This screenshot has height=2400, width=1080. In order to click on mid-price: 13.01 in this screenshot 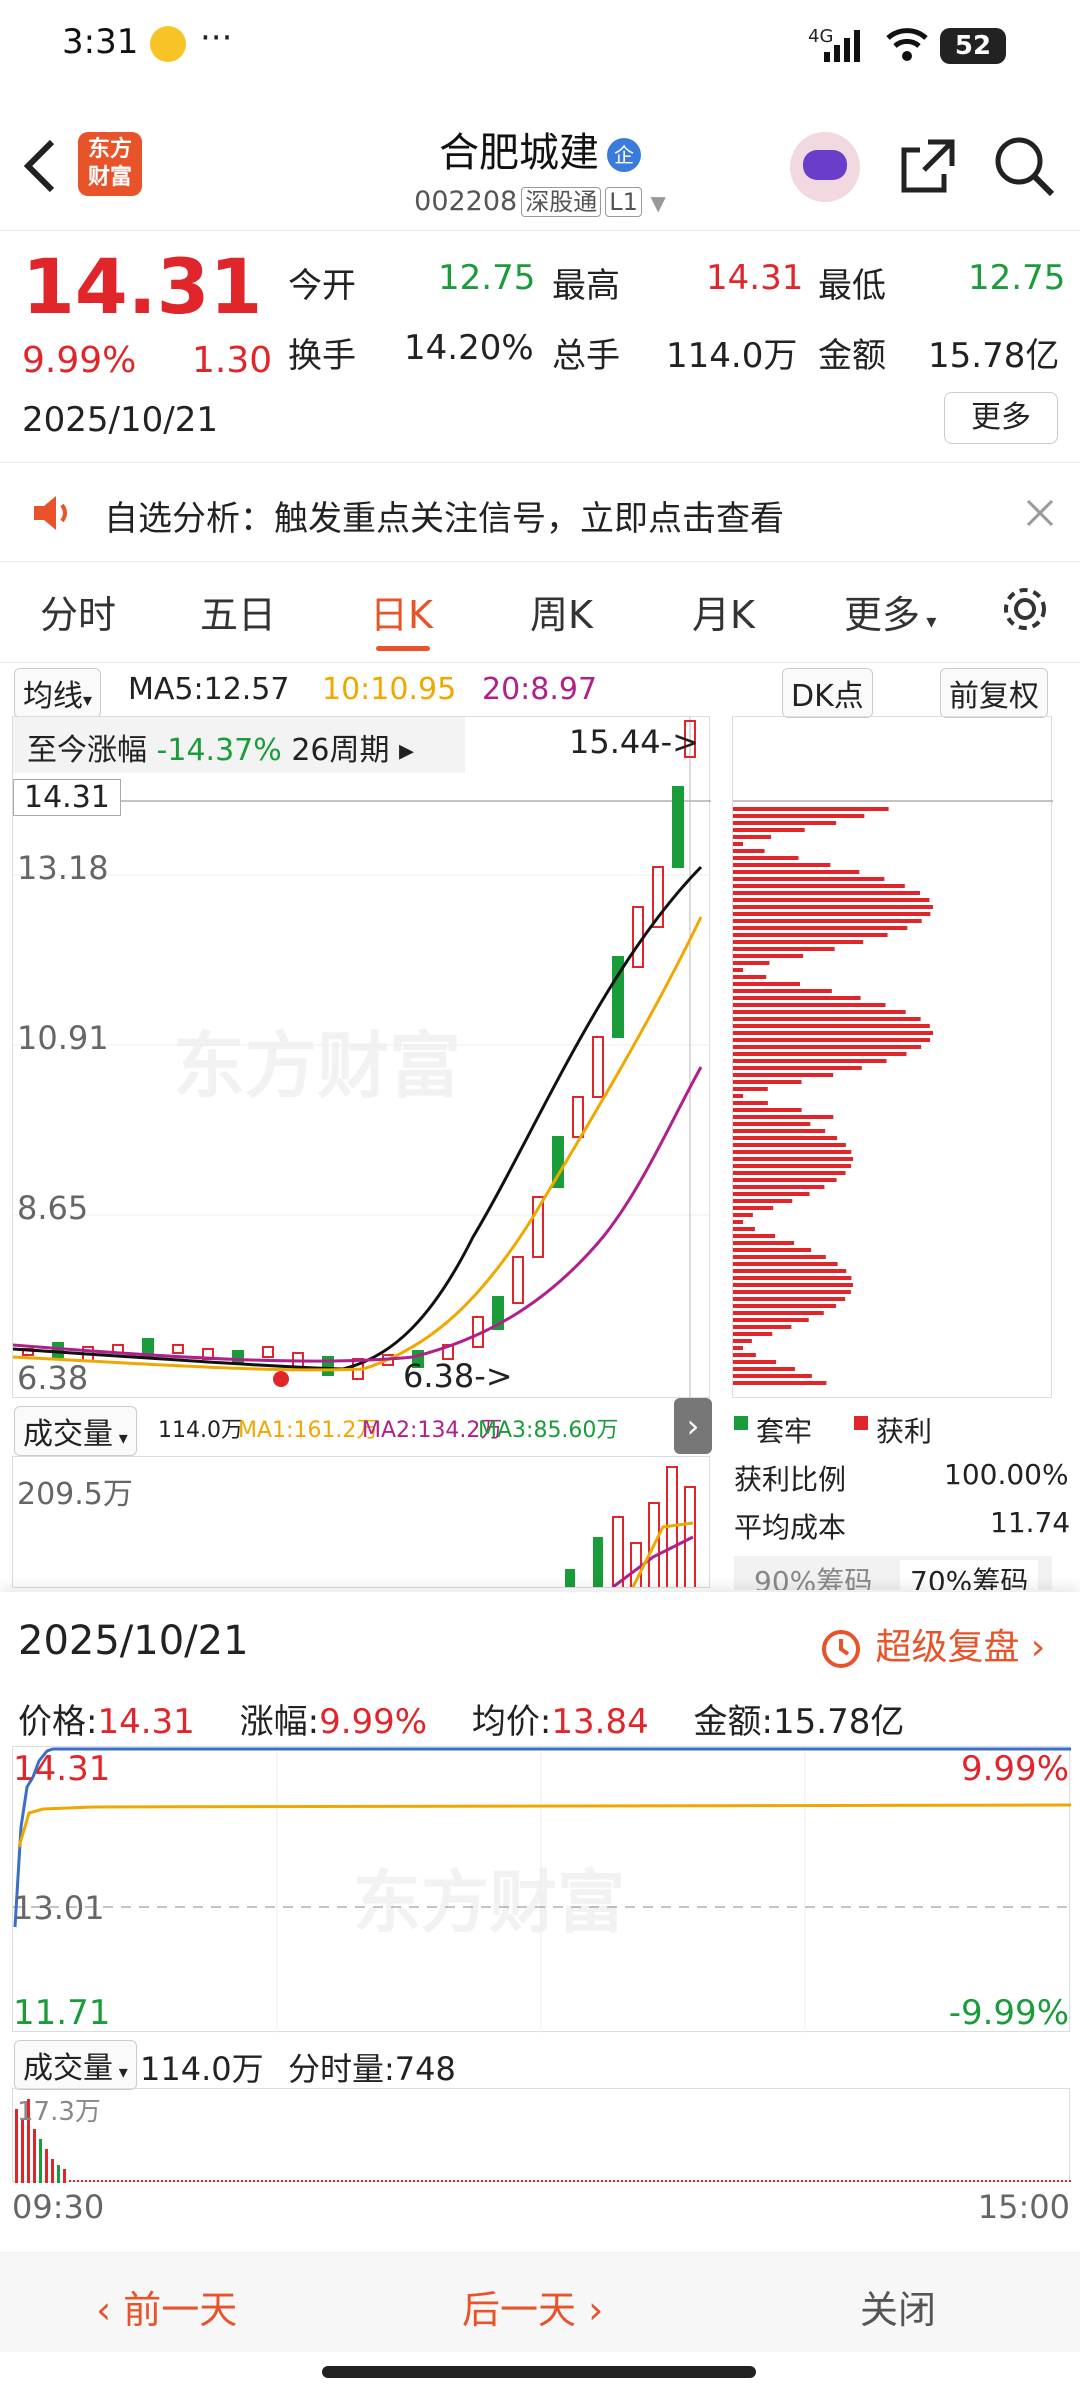, I will do `click(59, 1908)`.